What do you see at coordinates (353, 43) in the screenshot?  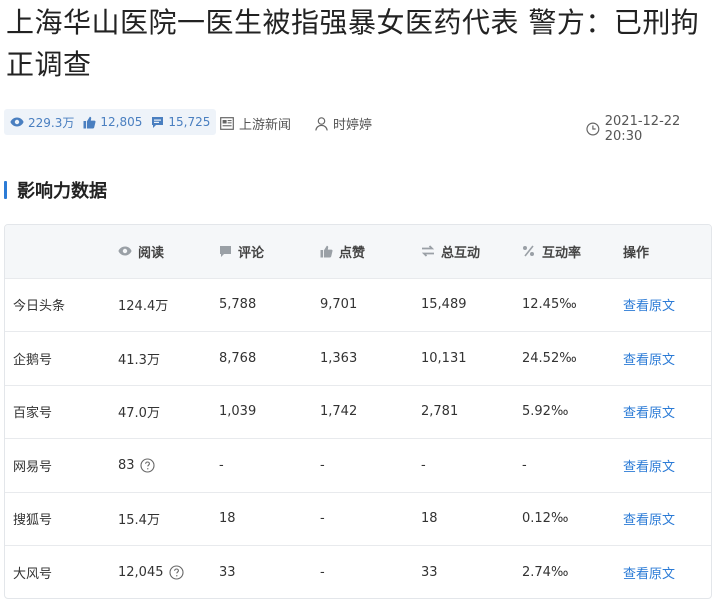 I see `article-title: 上海华山医院一医生被指强暴女医药代表 警方：已刑拘正调查` at bounding box center [353, 43].